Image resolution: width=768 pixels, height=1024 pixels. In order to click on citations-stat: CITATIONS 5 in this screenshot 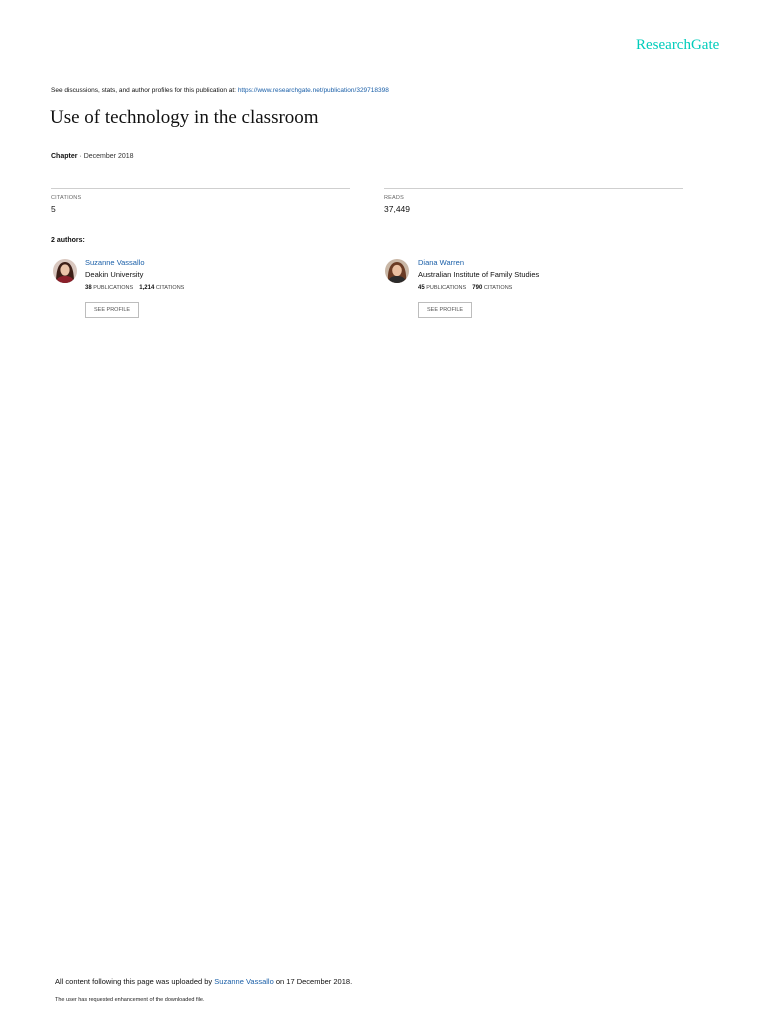, I will do `click(66, 204)`.